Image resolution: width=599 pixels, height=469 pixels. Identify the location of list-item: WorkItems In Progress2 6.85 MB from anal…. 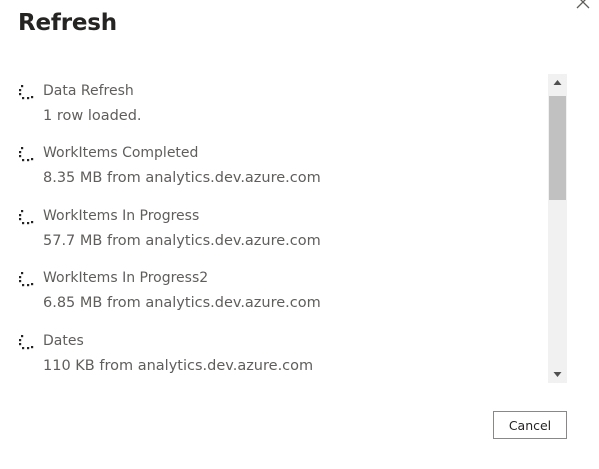
(270, 287).